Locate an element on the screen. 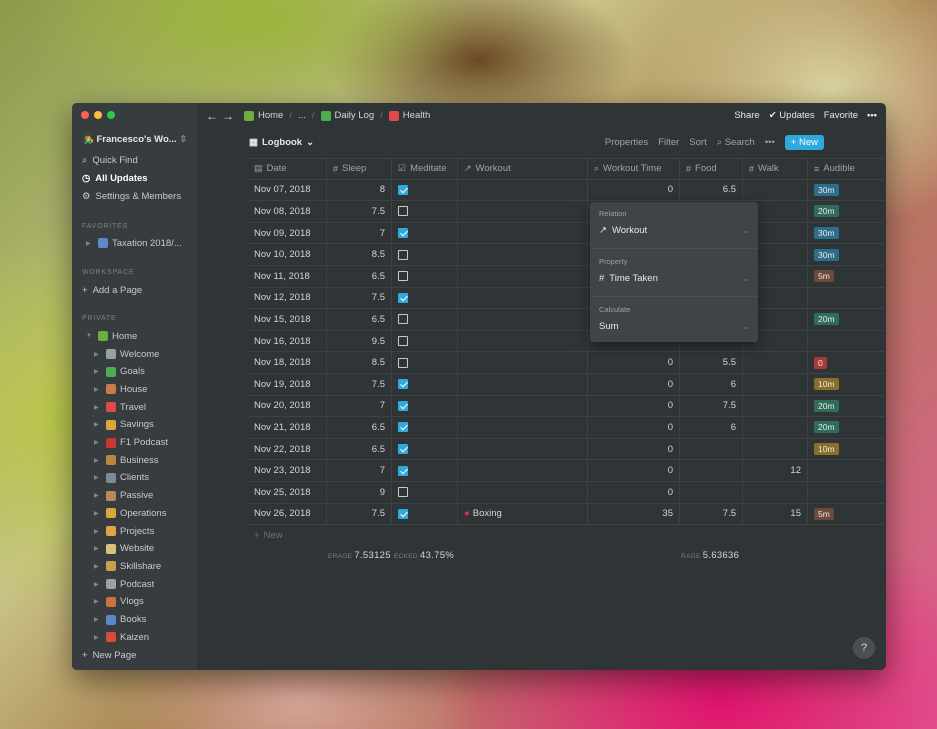 This screenshot has height=729, width=937. new-row-button: + New is located at coordinates (804, 142).